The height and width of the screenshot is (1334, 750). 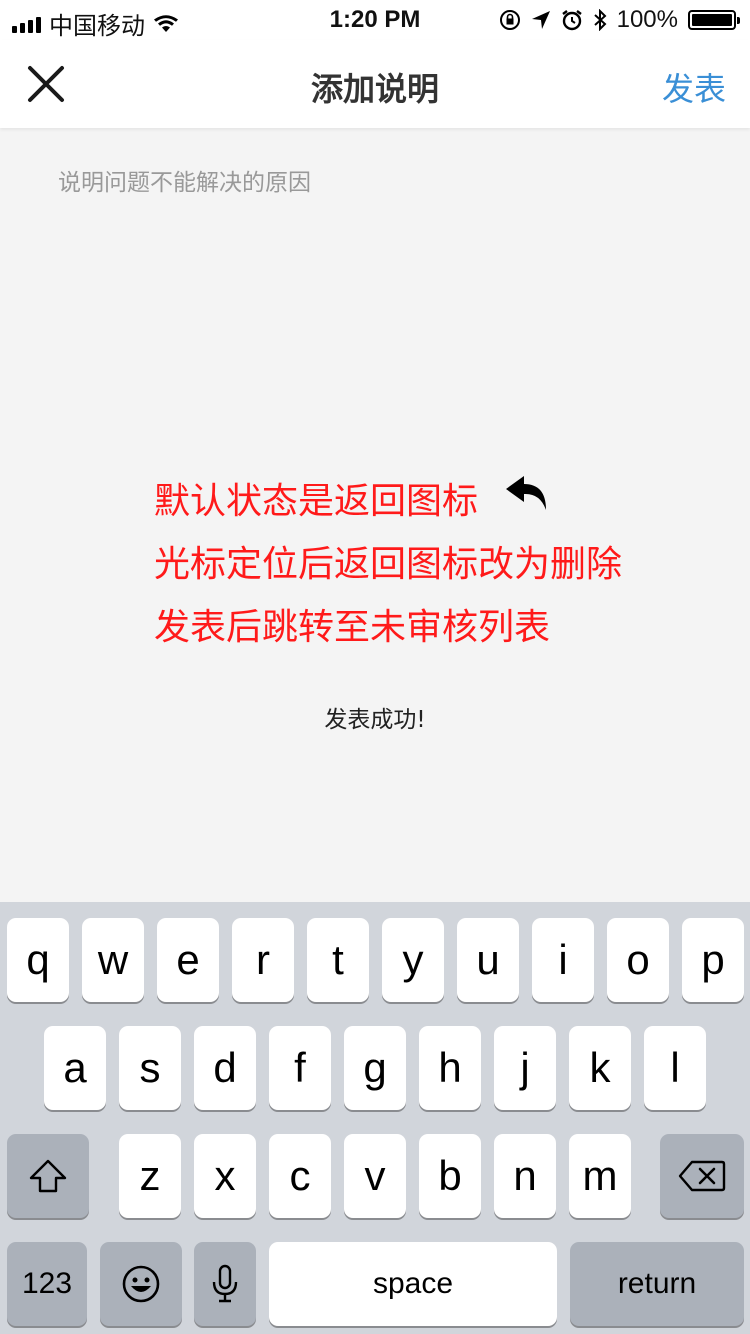 I want to click on key-f: f, so click(x=300, y=1068).